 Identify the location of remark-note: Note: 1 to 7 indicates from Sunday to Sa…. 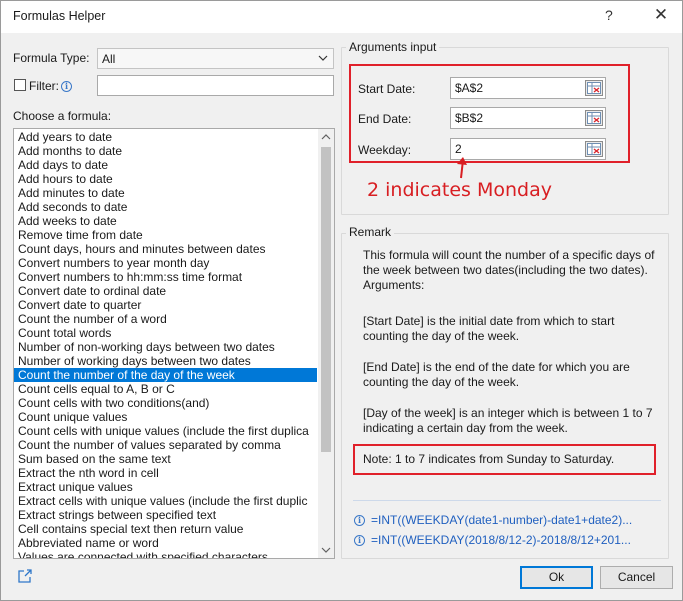
(489, 459).